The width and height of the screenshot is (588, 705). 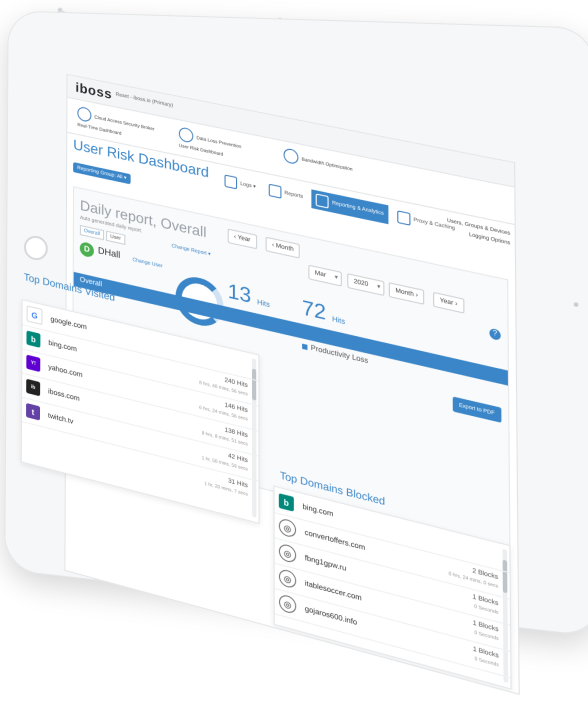 I want to click on iboss-icon: ib, so click(x=33, y=387).